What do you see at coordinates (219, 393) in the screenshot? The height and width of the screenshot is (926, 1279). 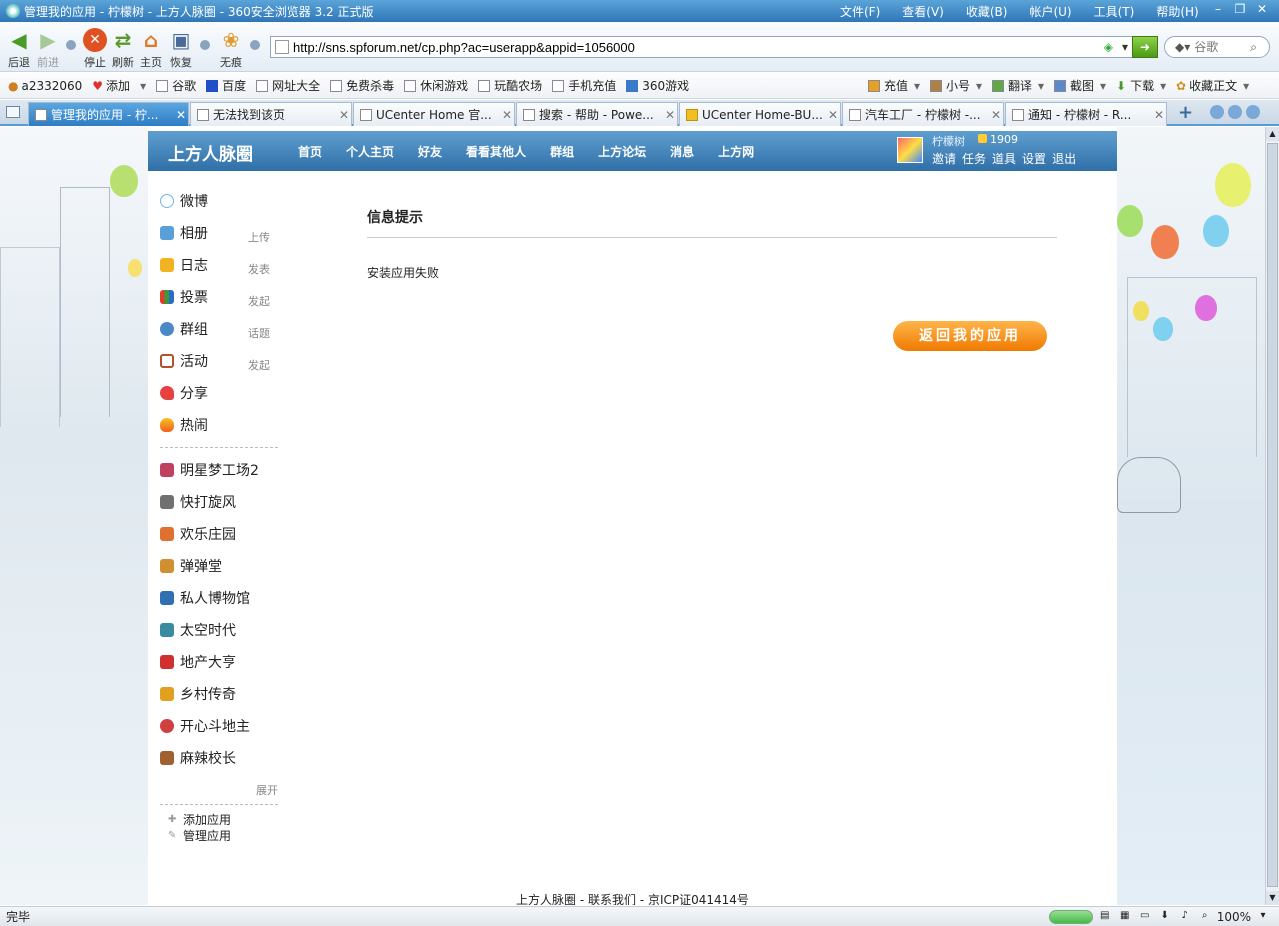 I see `sidebar-item-share: 分享` at bounding box center [219, 393].